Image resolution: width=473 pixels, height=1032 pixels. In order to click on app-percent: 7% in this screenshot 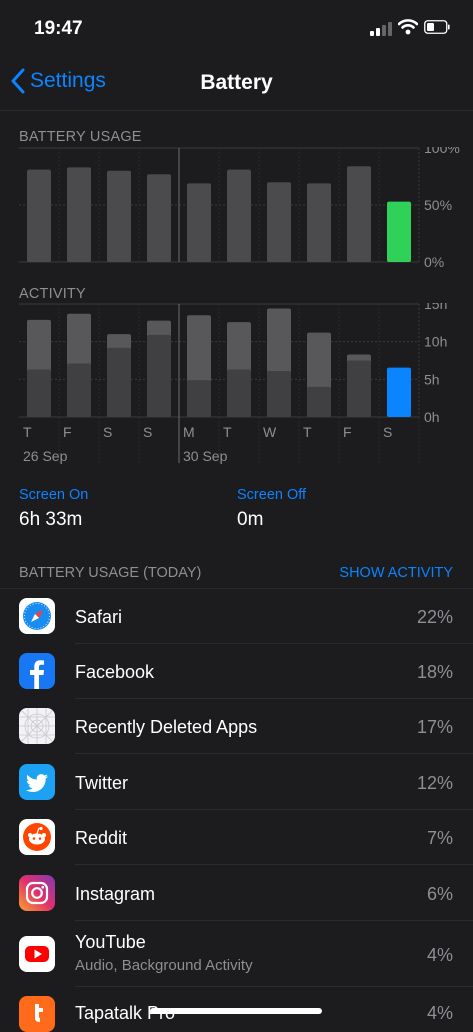, I will do `click(439, 838)`.